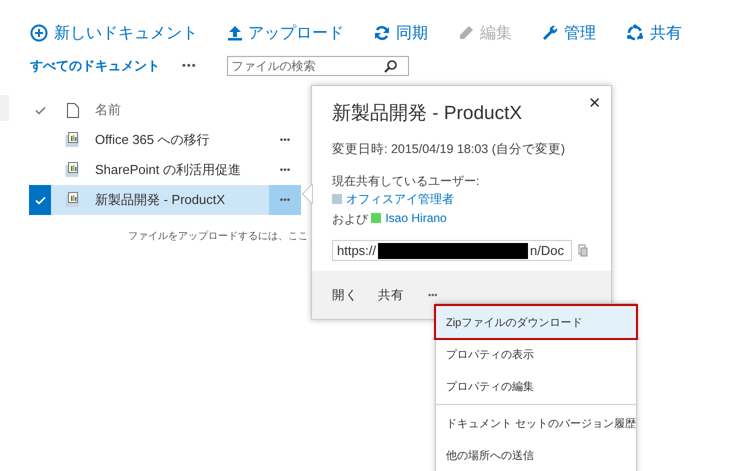 The width and height of the screenshot is (742, 471). What do you see at coordinates (95, 66) in the screenshot?
I see `view-link: すべてのドキュメント` at bounding box center [95, 66].